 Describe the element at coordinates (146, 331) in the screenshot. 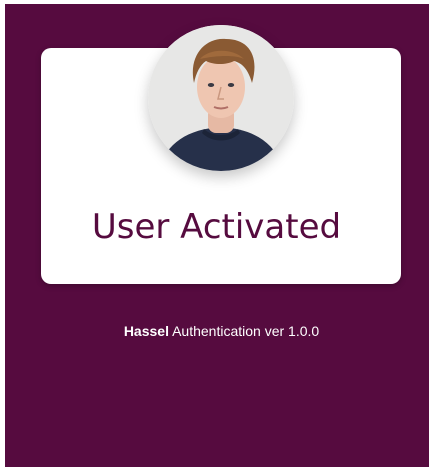

I see `footer-brand: Hassel` at that location.